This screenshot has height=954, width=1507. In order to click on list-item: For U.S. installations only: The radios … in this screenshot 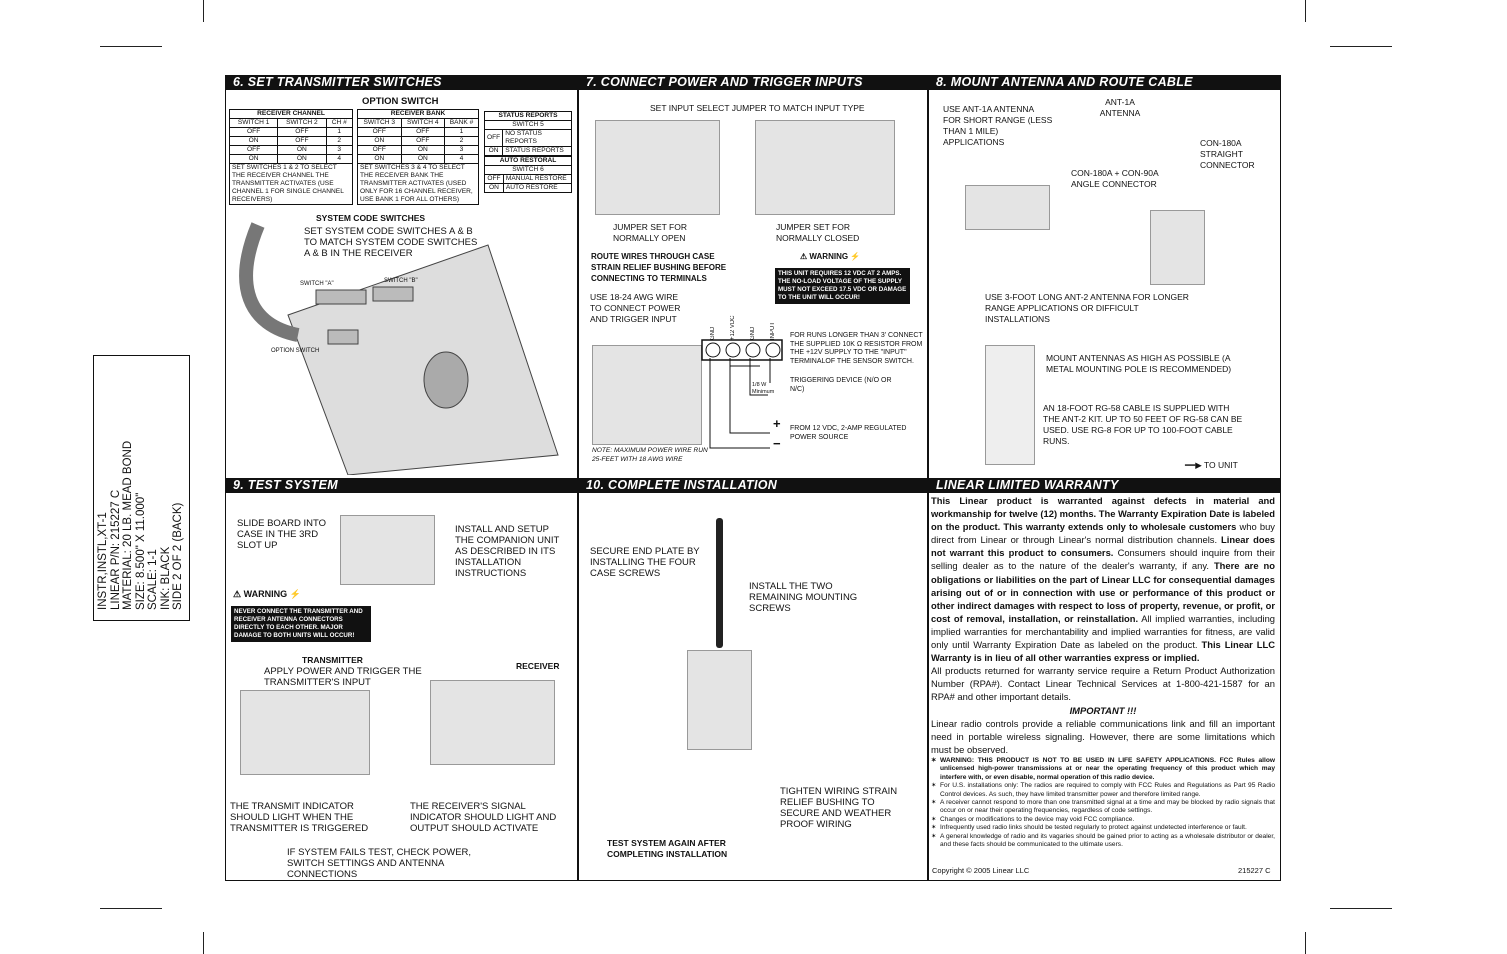, I will do `click(1103, 790)`.